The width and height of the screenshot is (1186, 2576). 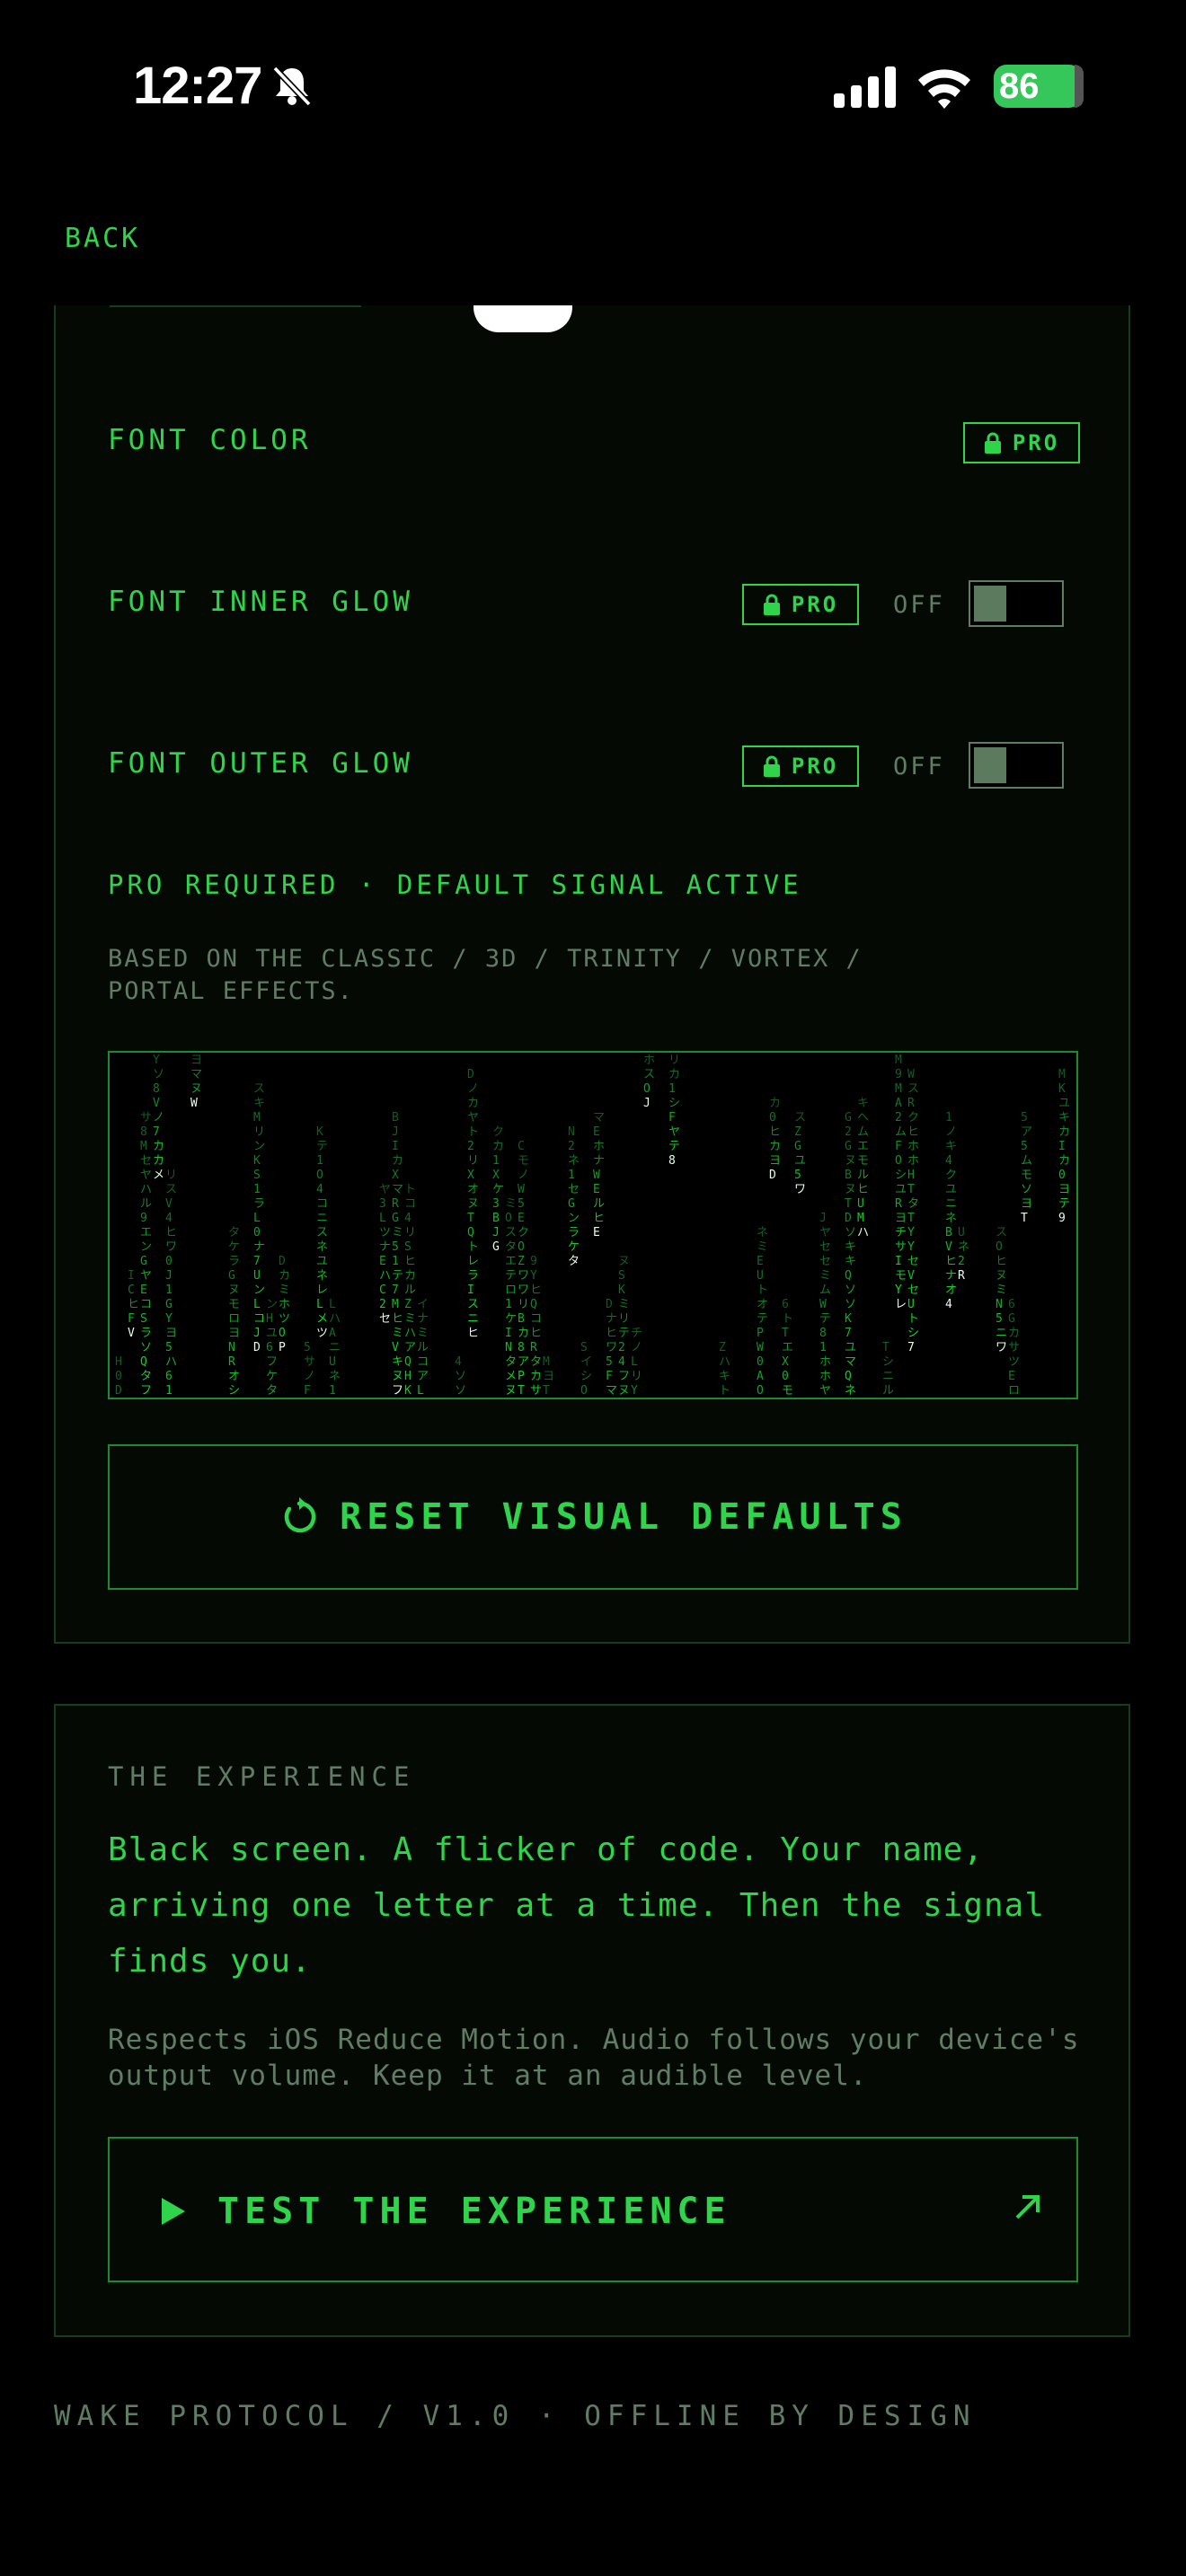 I want to click on inner-glow-pro-badge: PRO, so click(x=800, y=604).